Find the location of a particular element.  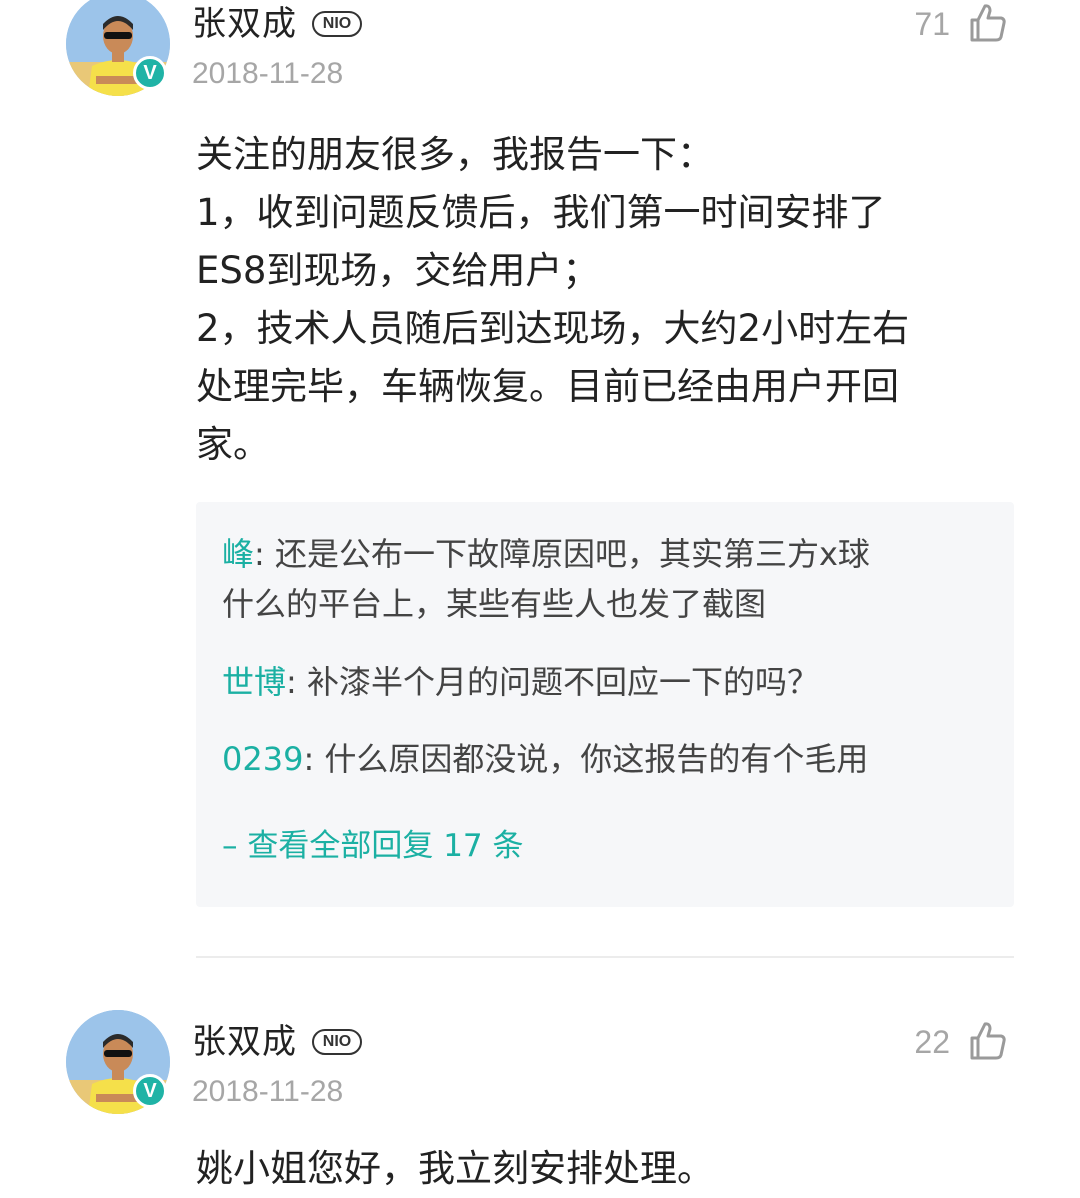

comment-body: 姚小姐您好，我立刻安排处理。 is located at coordinates (606, 1169).